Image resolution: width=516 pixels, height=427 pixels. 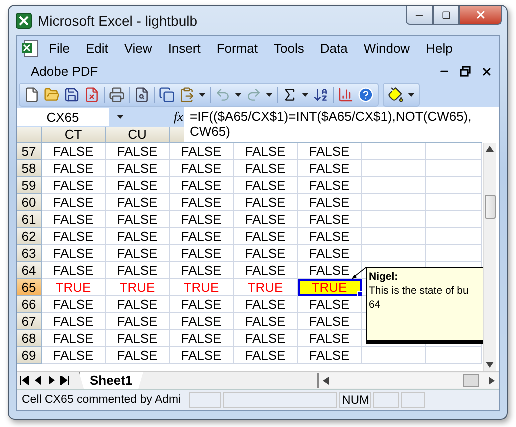 What do you see at coordinates (321, 95) in the screenshot?
I see `sort-icon` at bounding box center [321, 95].